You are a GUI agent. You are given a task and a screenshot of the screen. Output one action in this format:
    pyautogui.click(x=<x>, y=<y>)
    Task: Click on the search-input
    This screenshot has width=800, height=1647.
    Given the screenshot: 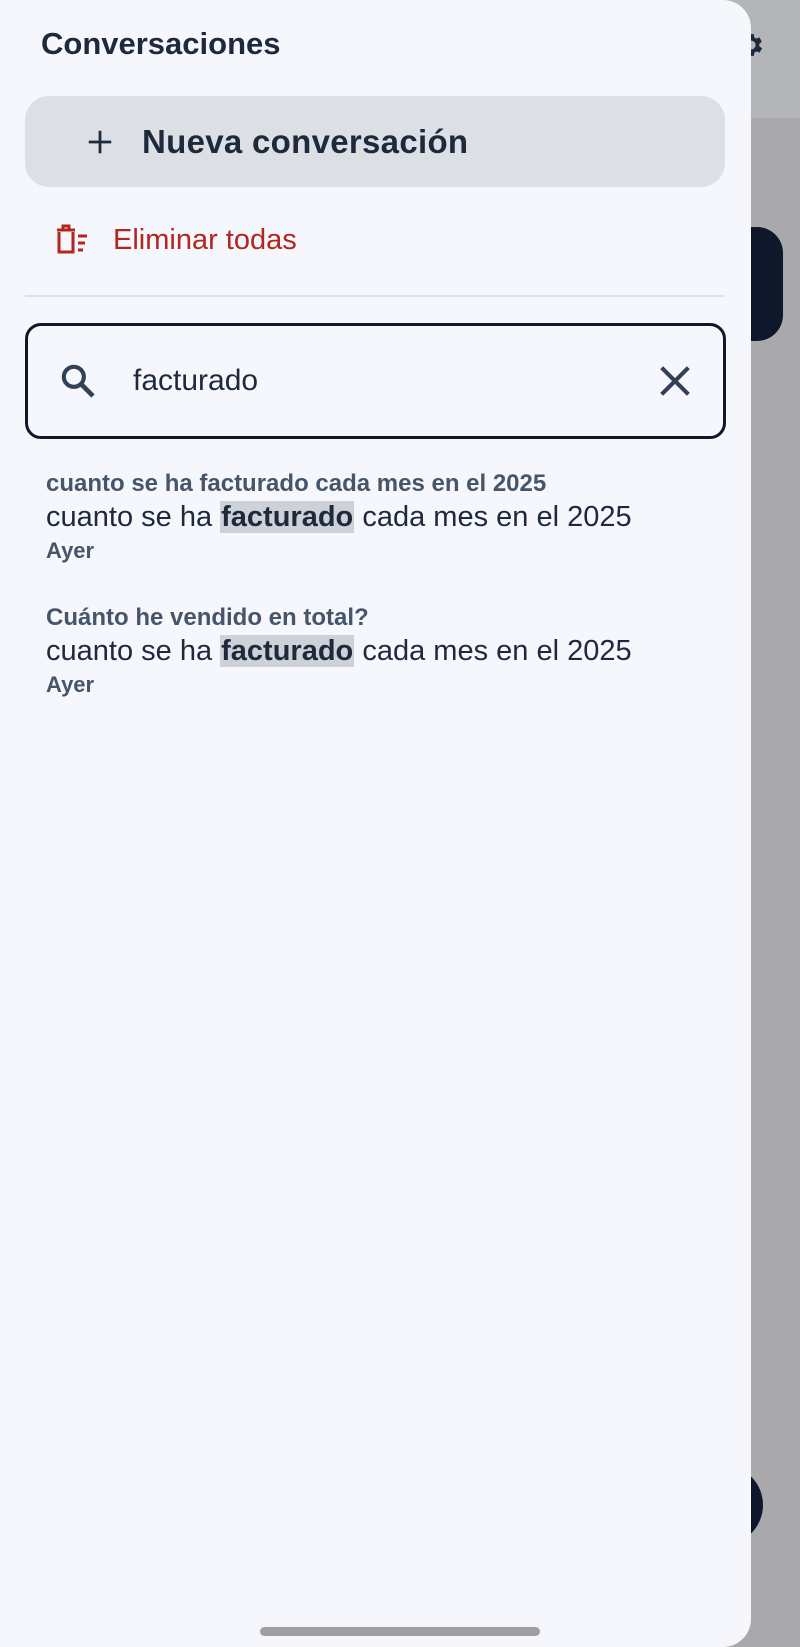 What is the action you would take?
    pyautogui.click(x=394, y=381)
    